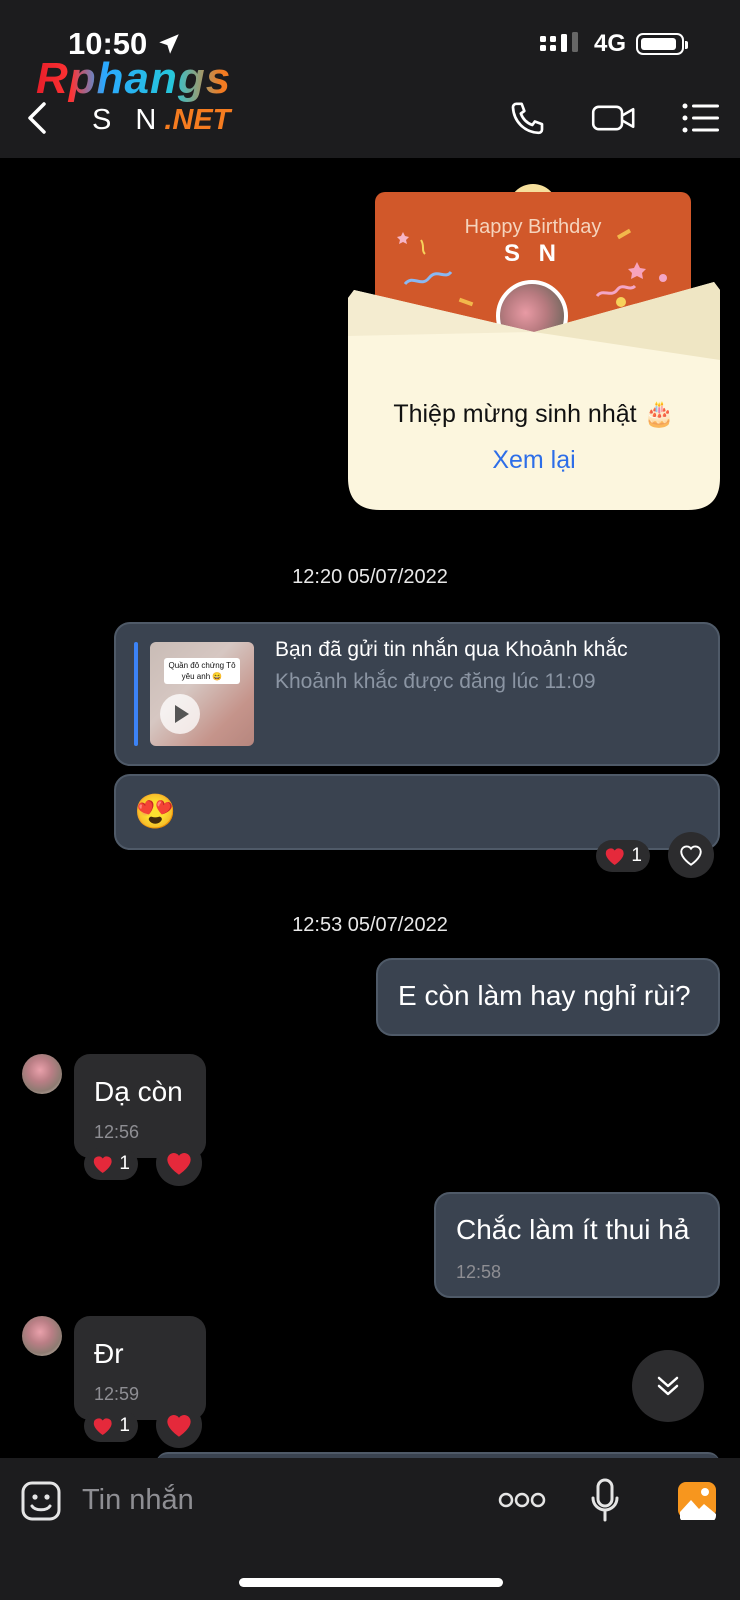 Image resolution: width=740 pixels, height=1600 pixels. What do you see at coordinates (370, 79) in the screenshot?
I see `chat-header: 10:50 4G Rphangs S N.NET` at bounding box center [370, 79].